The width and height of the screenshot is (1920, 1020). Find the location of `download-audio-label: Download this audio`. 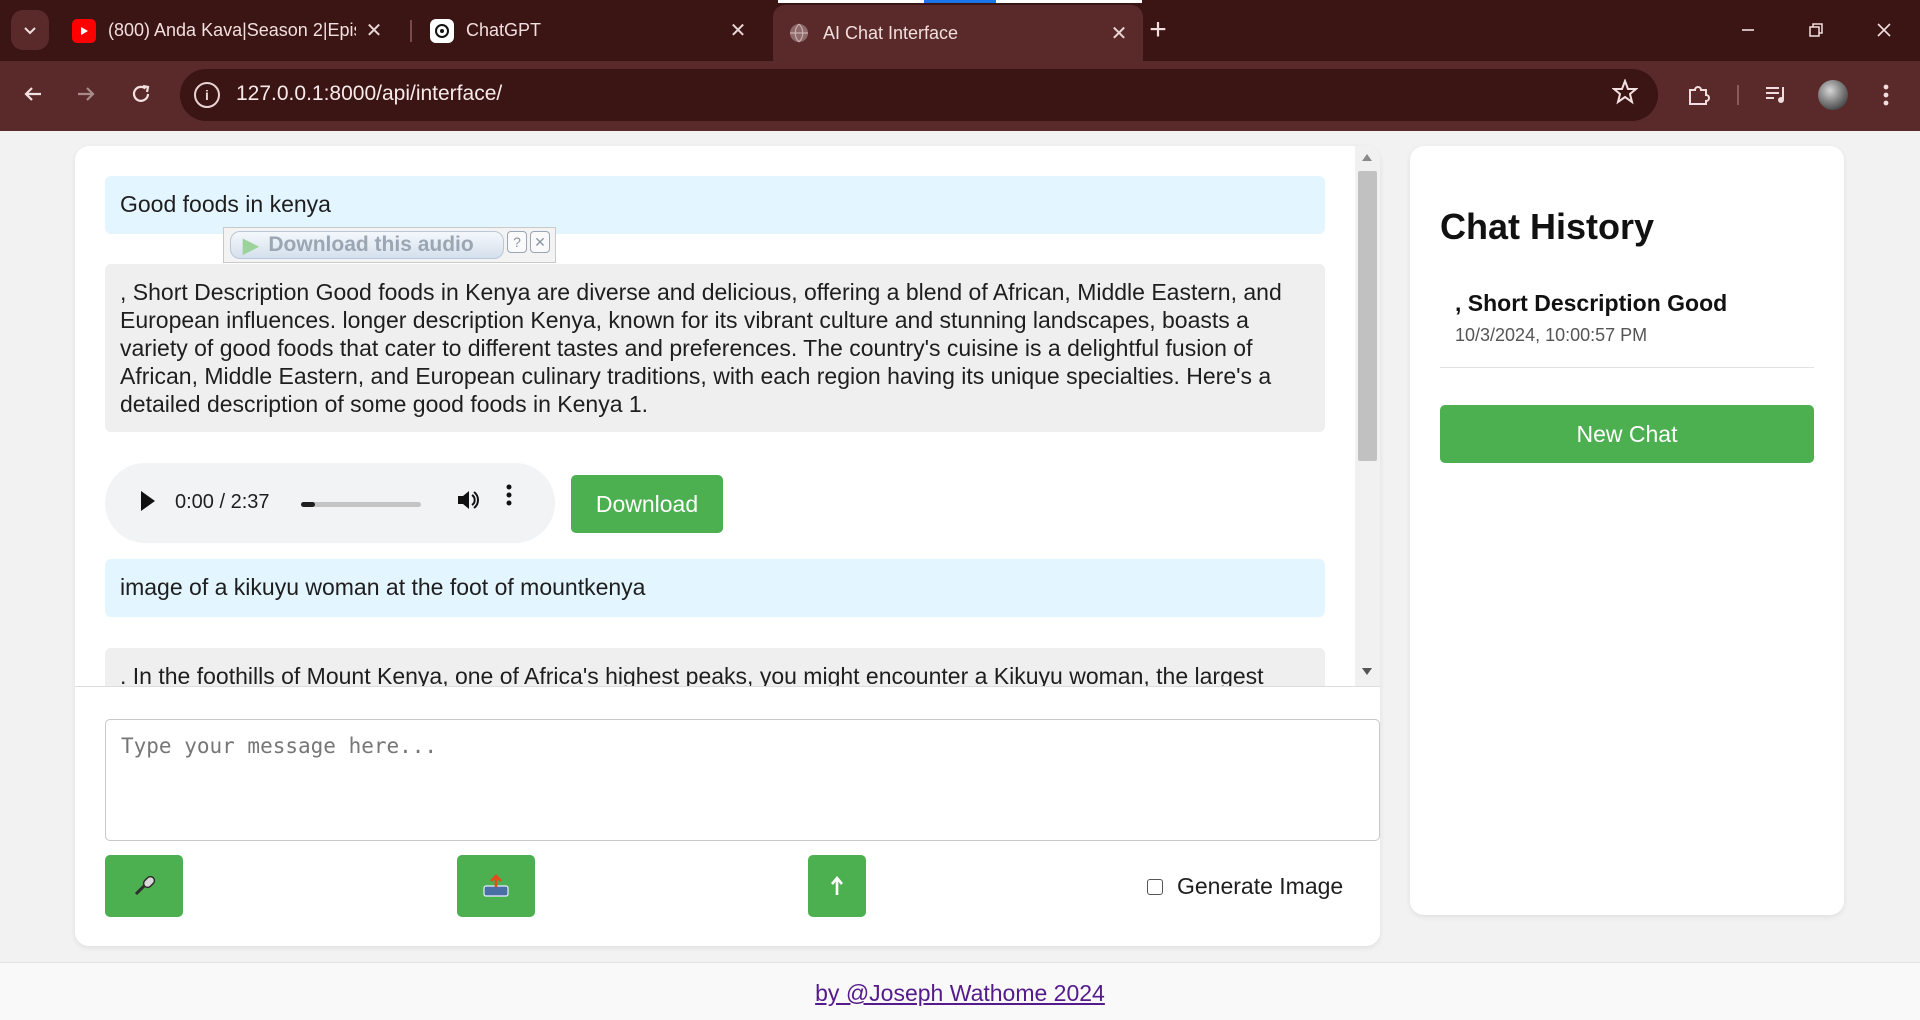

download-audio-label: Download this audio is located at coordinates (371, 244).